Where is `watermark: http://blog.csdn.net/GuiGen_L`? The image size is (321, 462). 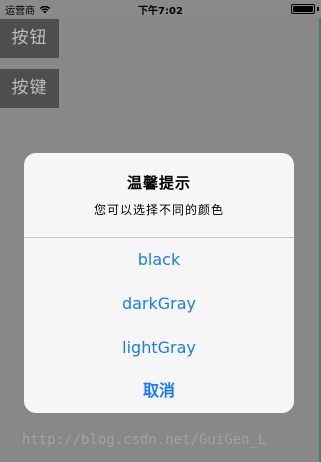
watermark: http://blog.csdn.net/GuiGen_L is located at coordinates (144, 440).